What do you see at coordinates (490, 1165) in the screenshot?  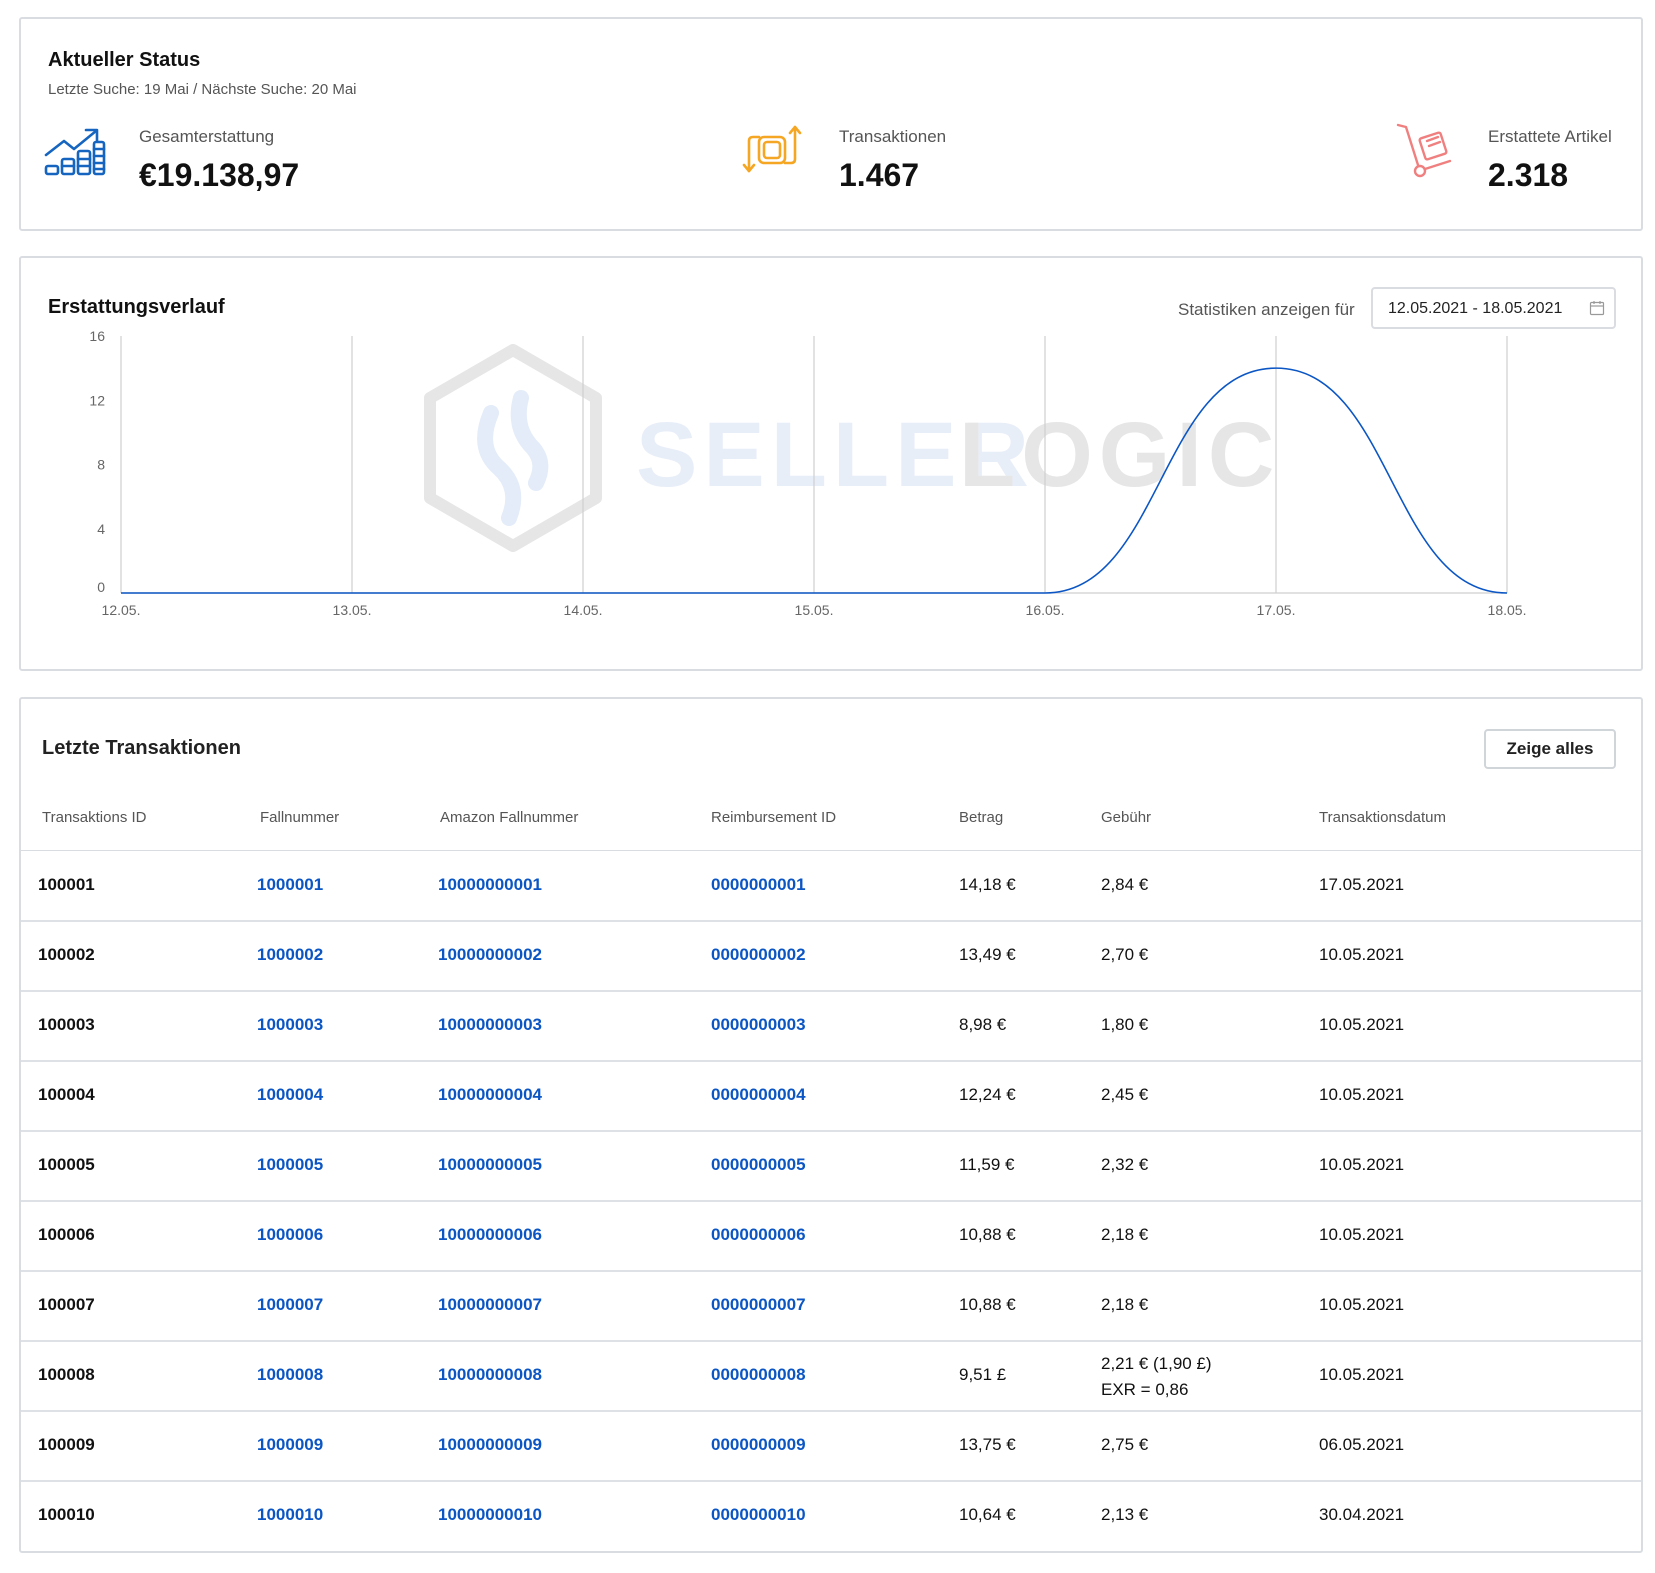 I see `amazon-case-number-link: 10000000005` at bounding box center [490, 1165].